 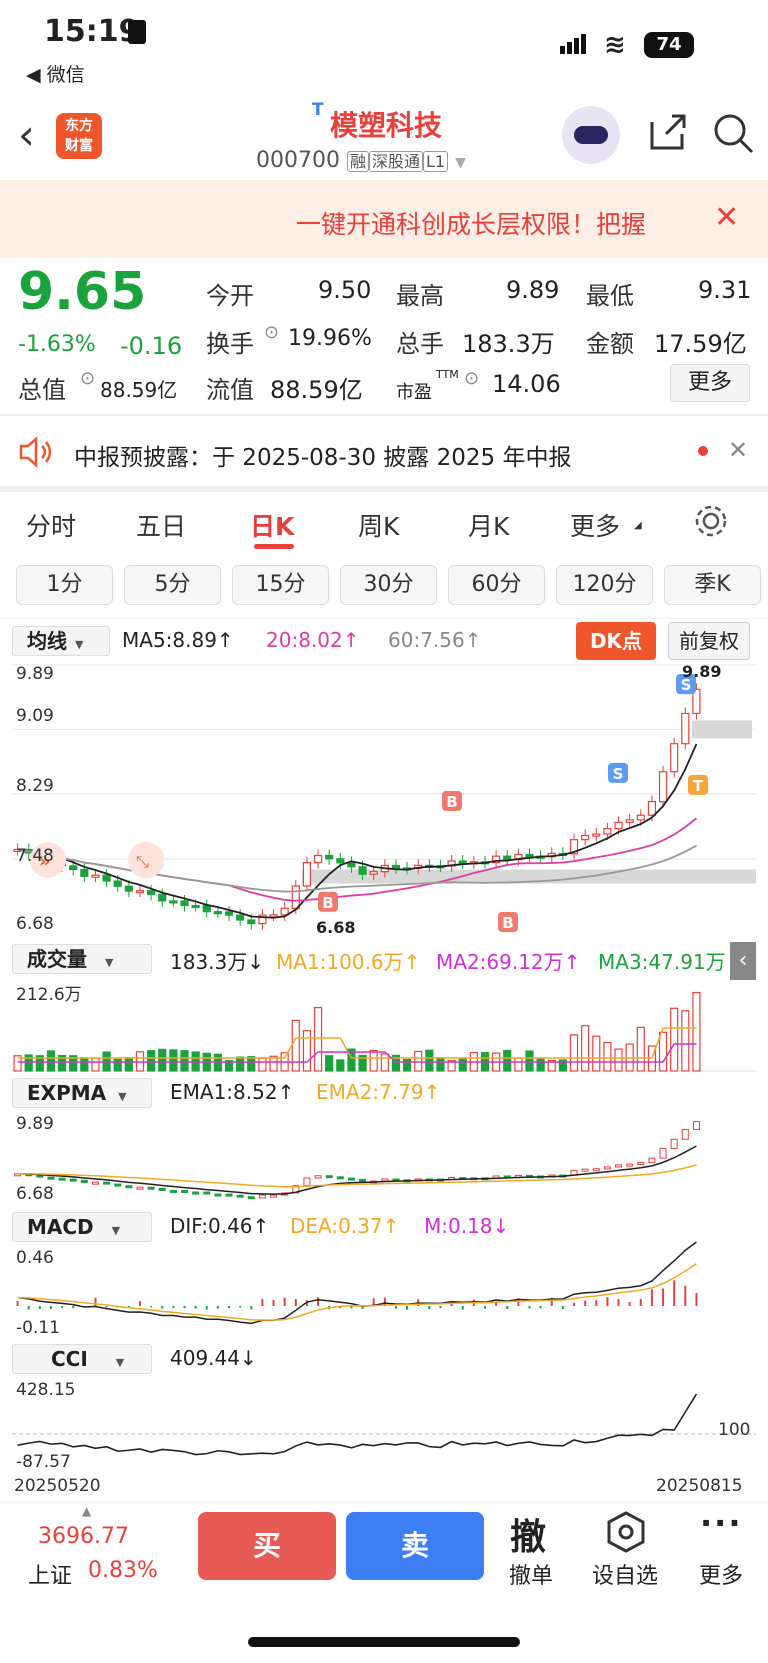 I want to click on share-icon, so click(x=668, y=132).